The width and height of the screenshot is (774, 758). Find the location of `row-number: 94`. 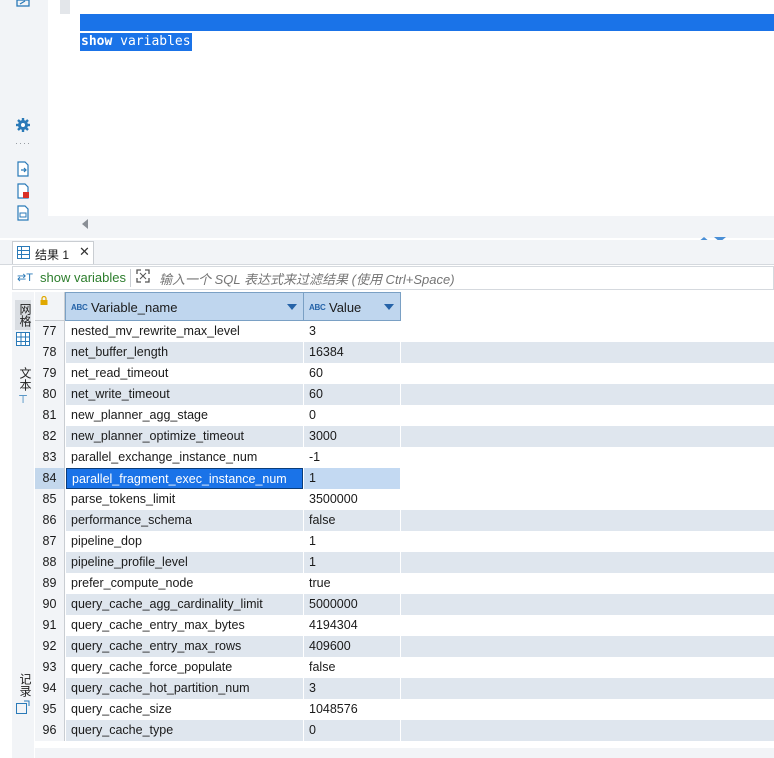

row-number: 94 is located at coordinates (50, 688).